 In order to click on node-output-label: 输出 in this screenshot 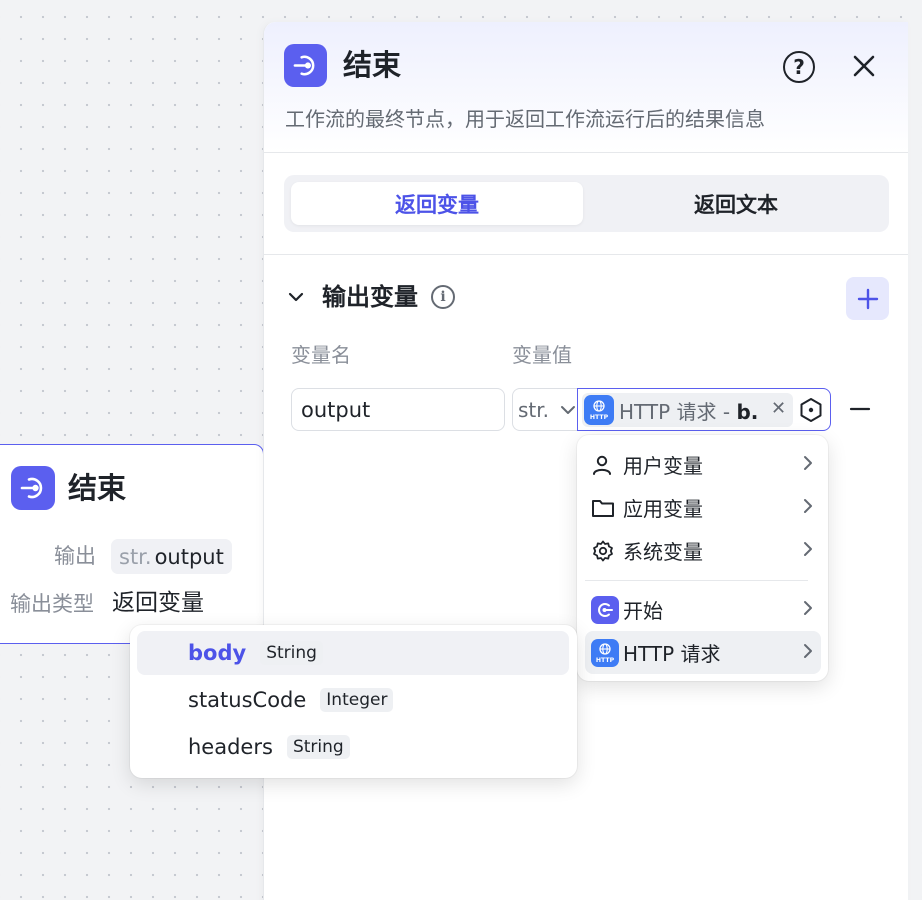, I will do `click(75, 556)`.